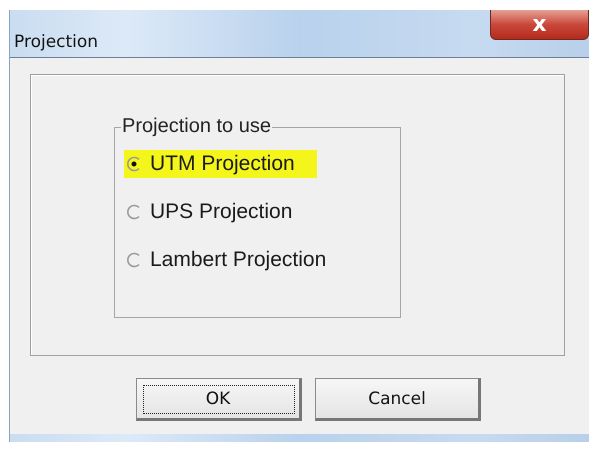  Describe the element at coordinates (210, 212) in the screenshot. I see `radio-option: UPS Projection` at that location.